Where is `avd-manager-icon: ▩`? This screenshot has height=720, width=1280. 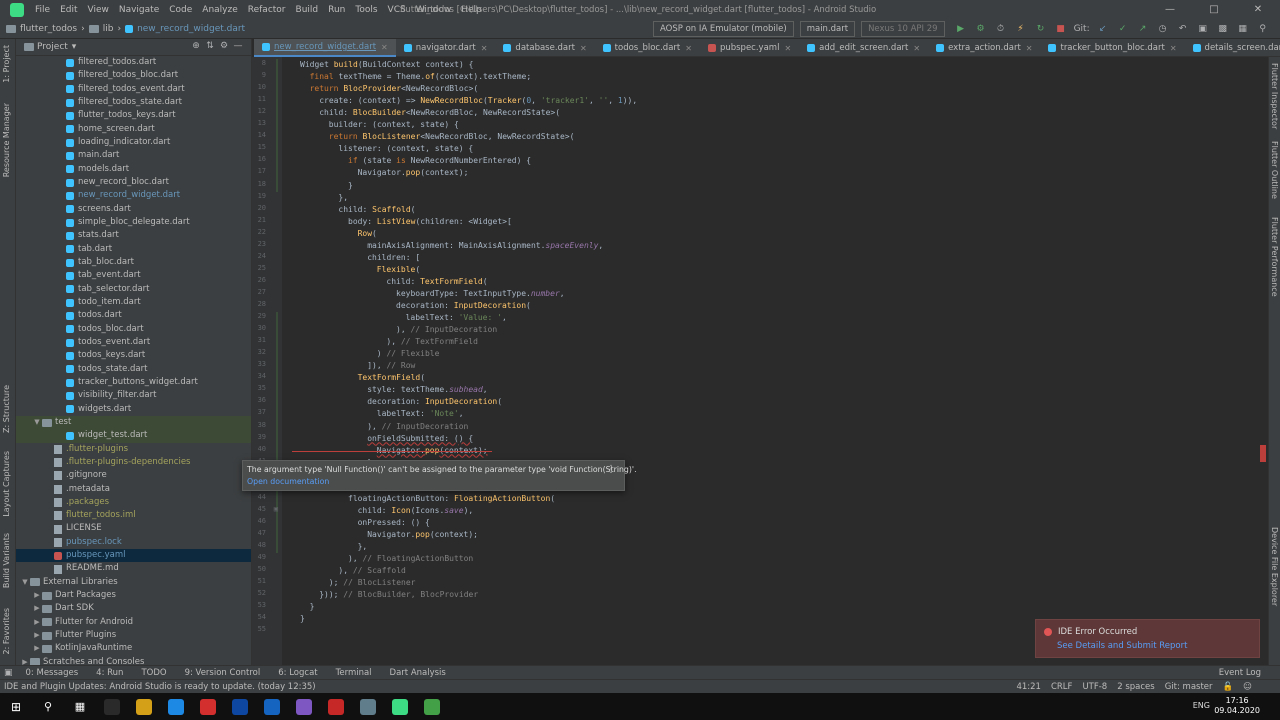 avd-manager-icon: ▩ is located at coordinates (1223, 29).